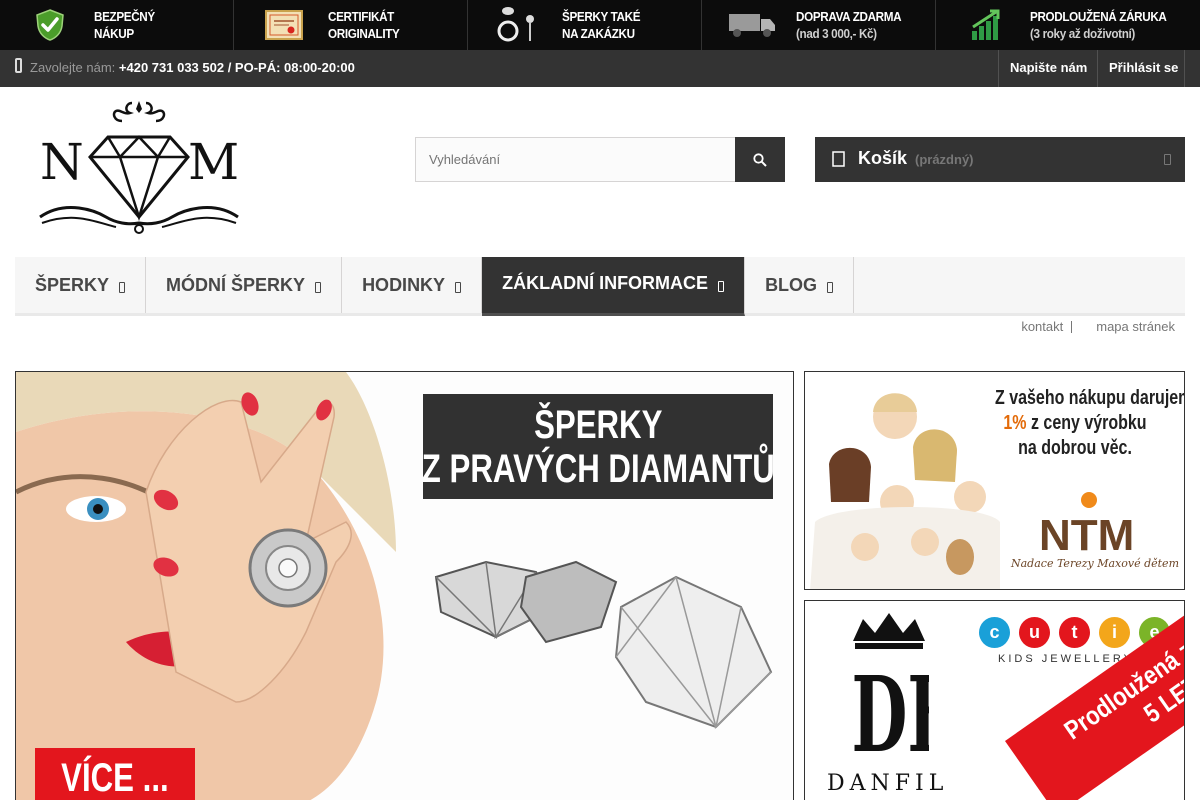 The height and width of the screenshot is (800, 1200). I want to click on login-link: Přihlásit se, so click(1141, 68).